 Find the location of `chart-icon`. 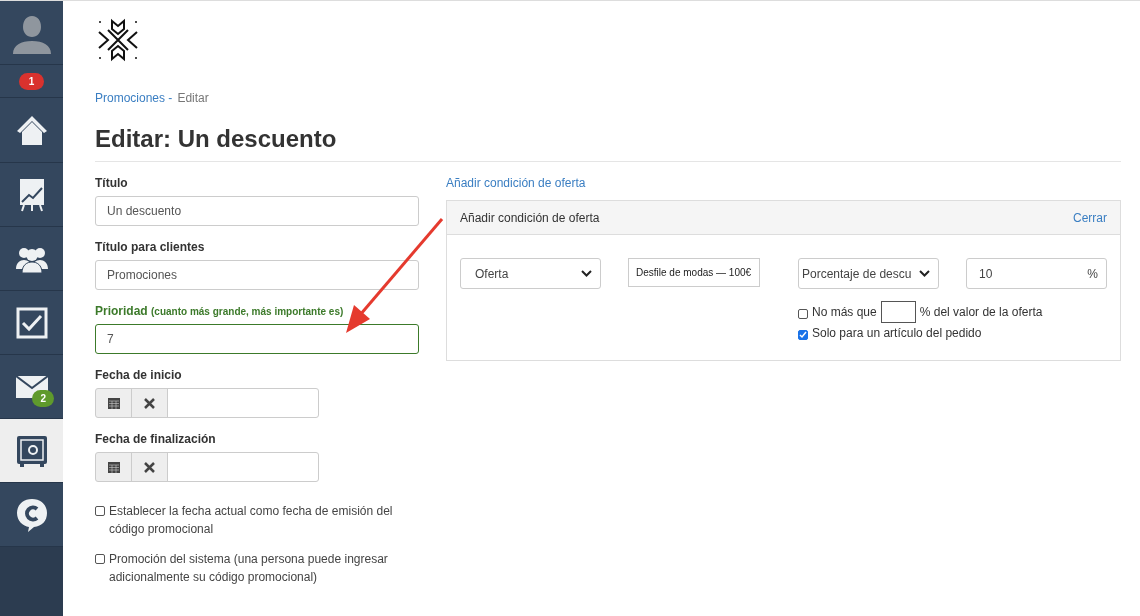

chart-icon is located at coordinates (31, 194).